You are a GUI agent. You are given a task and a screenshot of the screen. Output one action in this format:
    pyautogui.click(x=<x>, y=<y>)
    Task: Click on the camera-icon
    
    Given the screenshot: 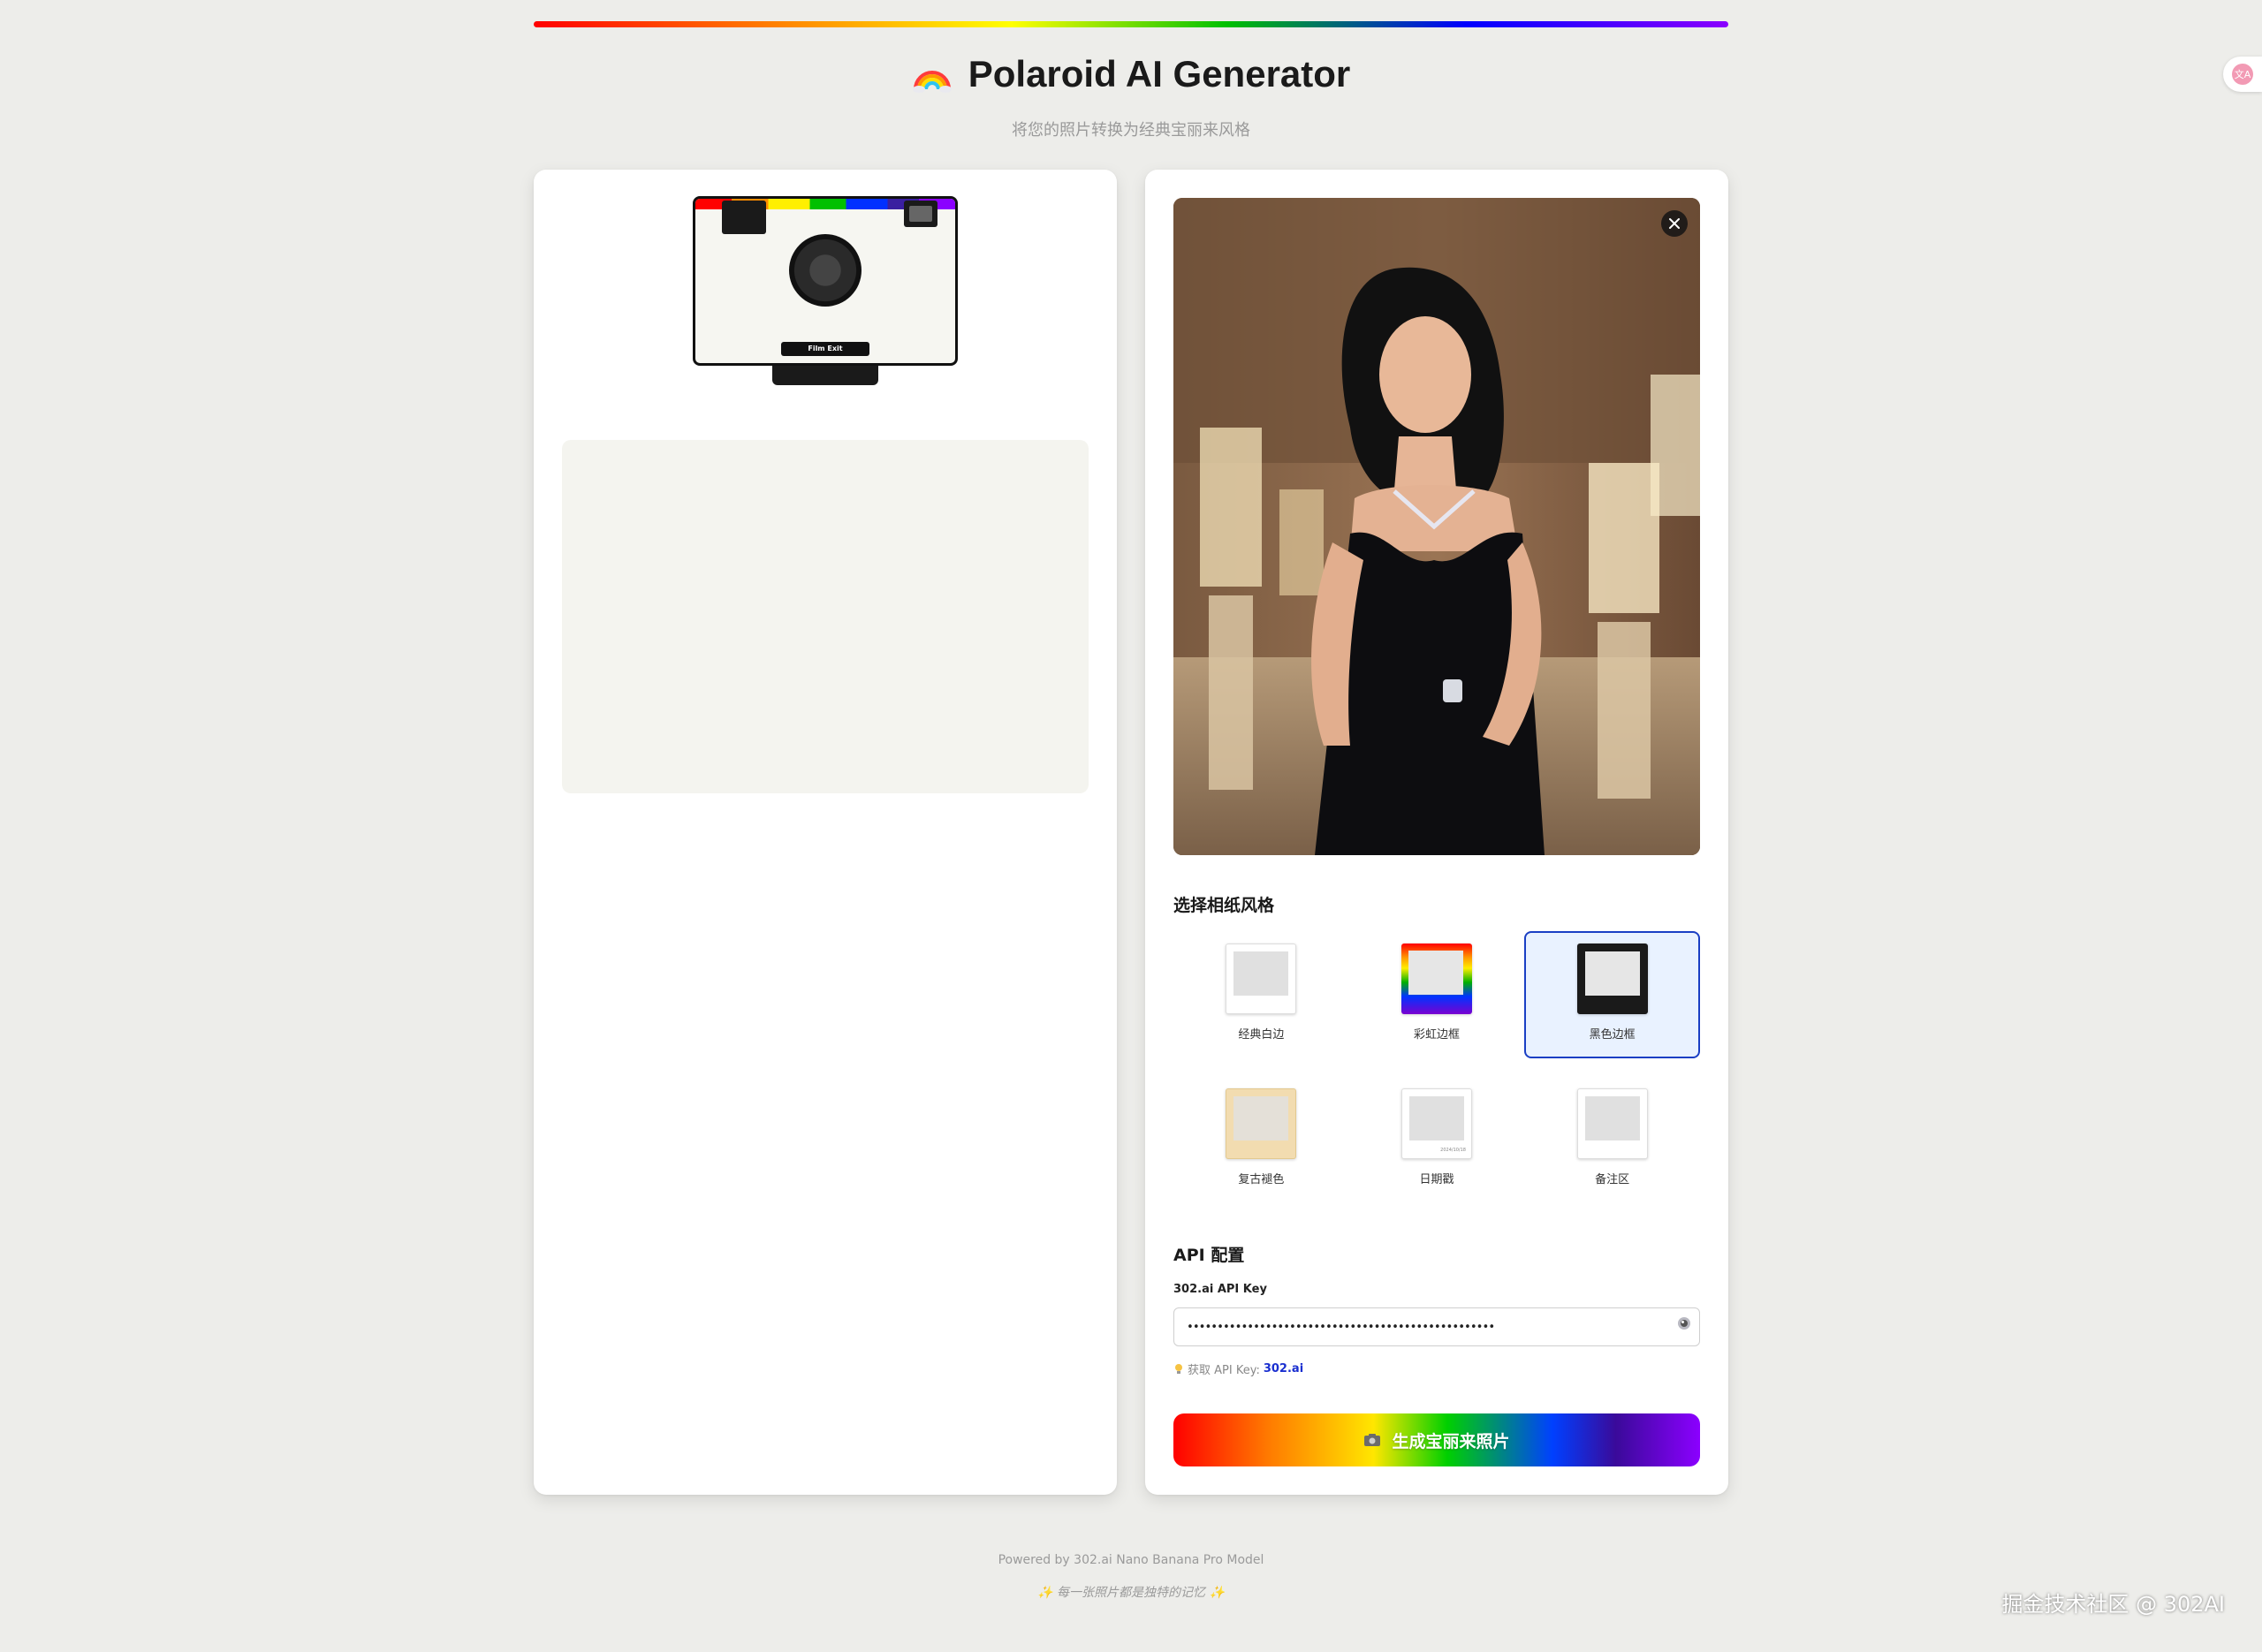 What is the action you would take?
    pyautogui.click(x=1372, y=1440)
    